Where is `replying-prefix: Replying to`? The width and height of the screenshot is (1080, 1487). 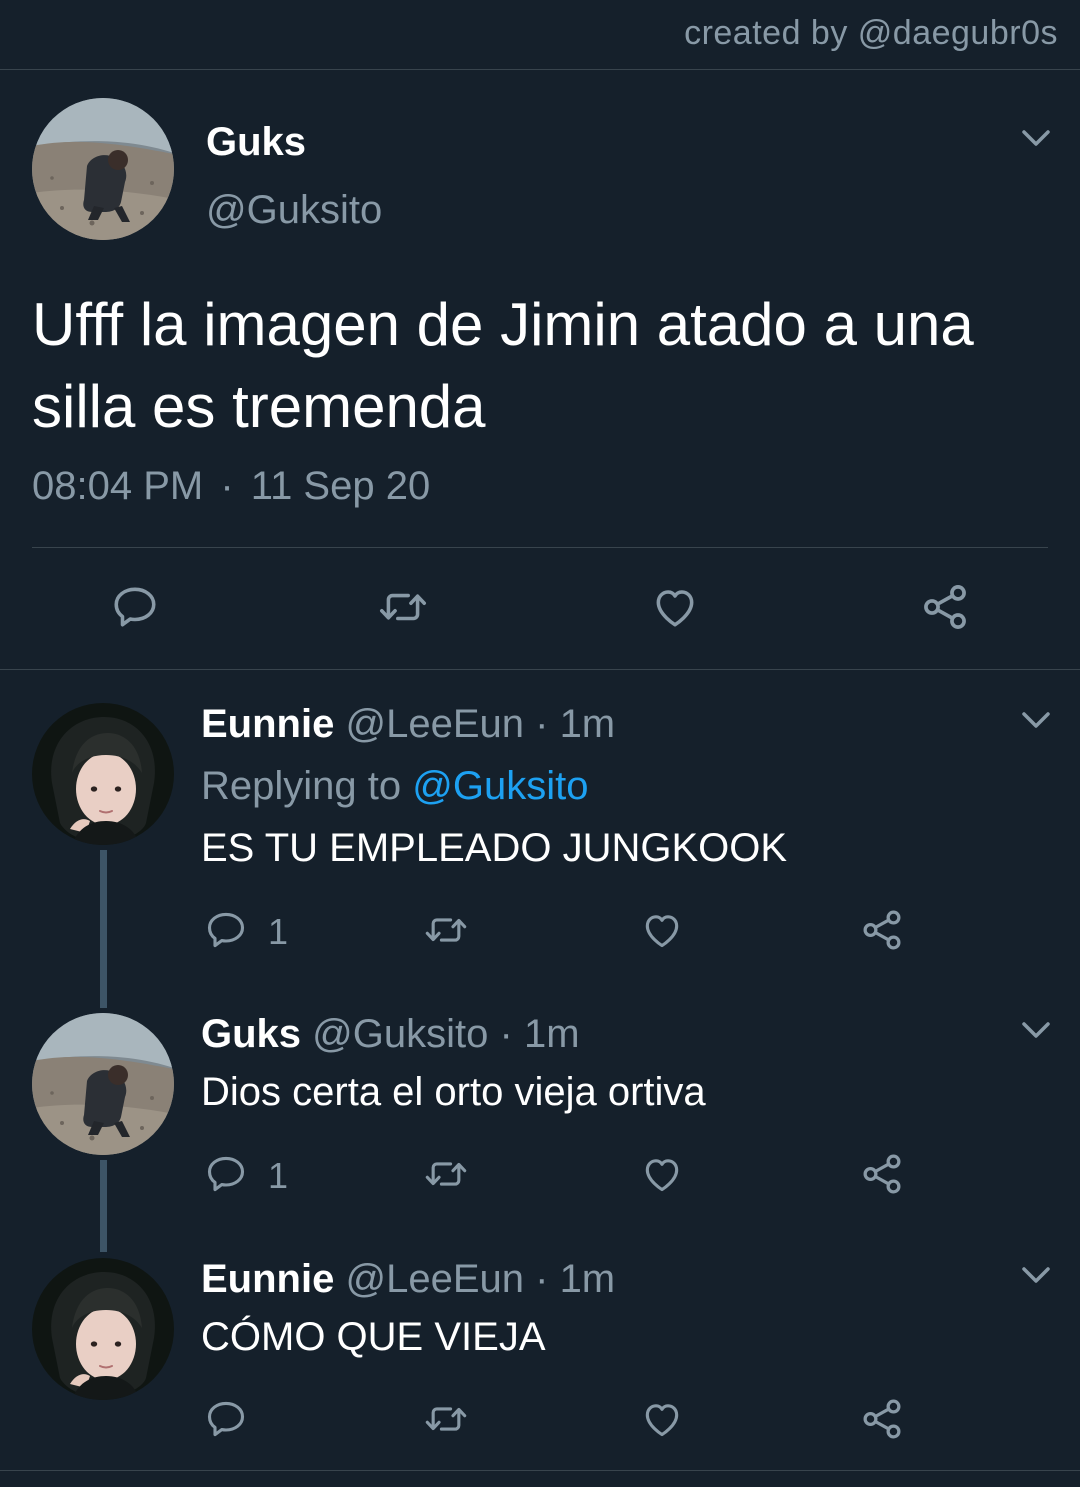 replying-prefix: Replying to is located at coordinates (307, 786).